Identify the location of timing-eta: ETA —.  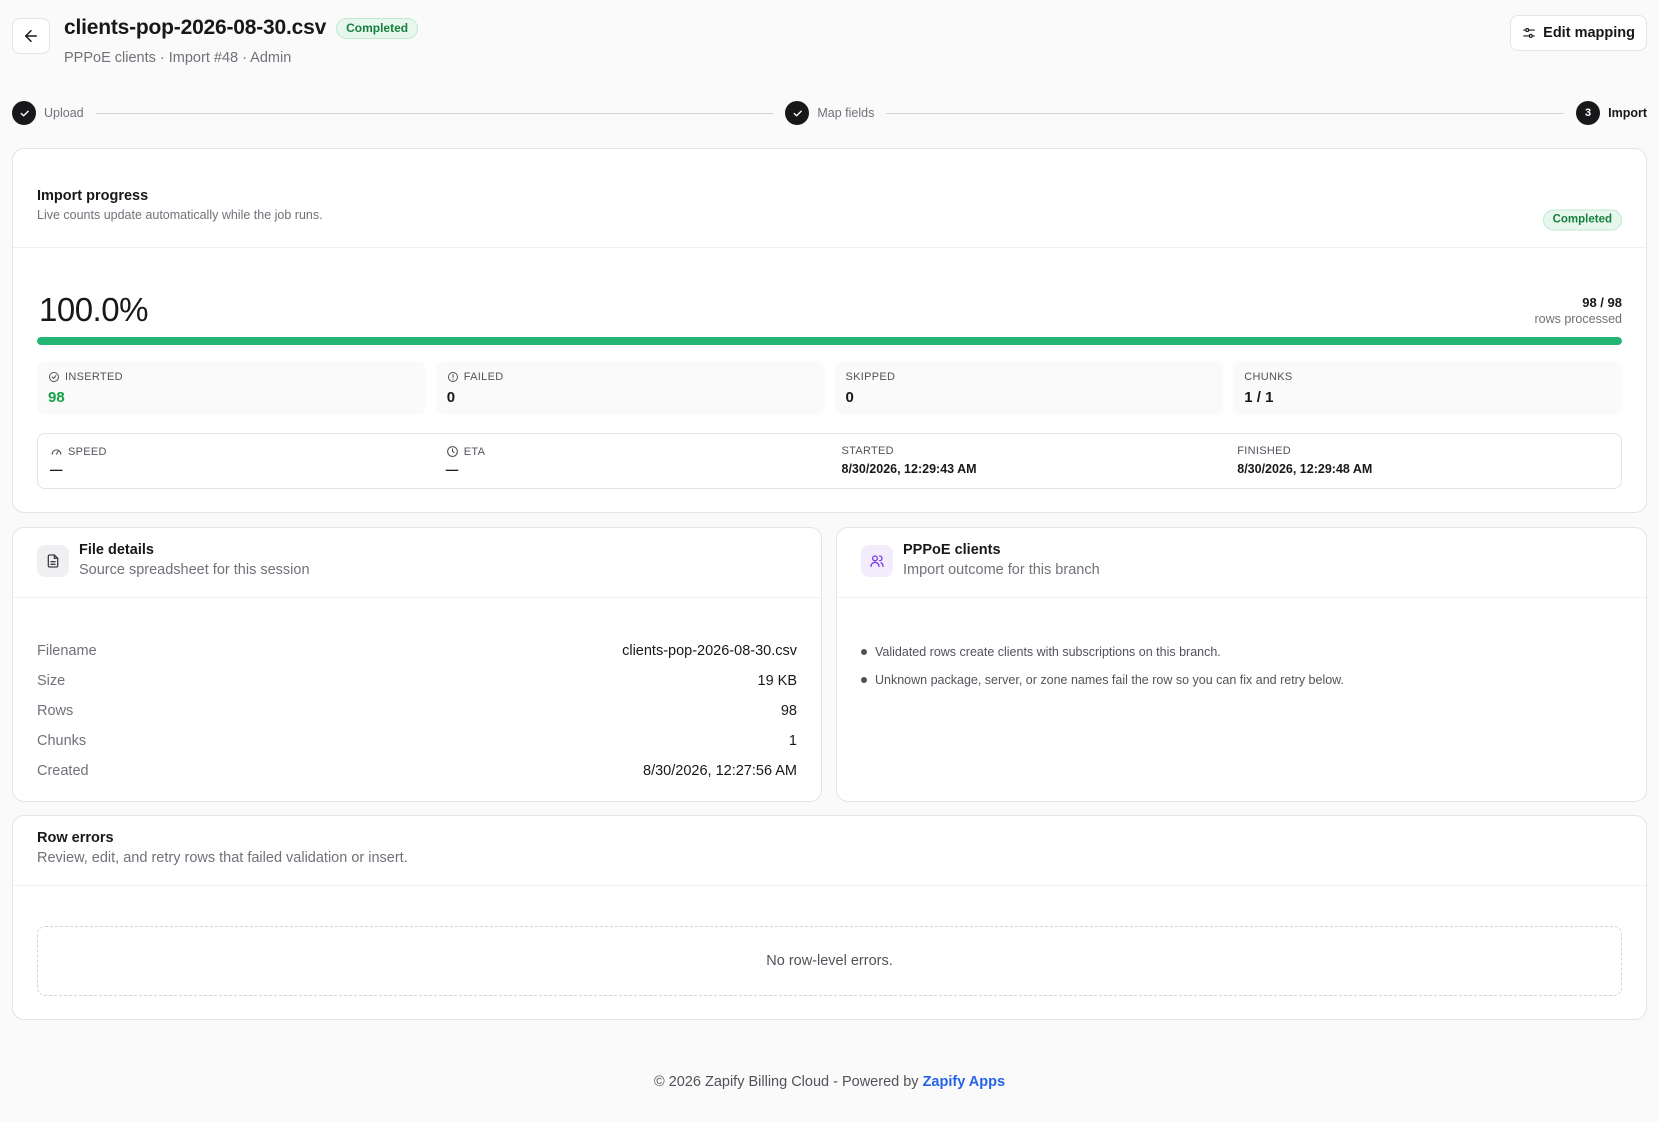
(632, 461).